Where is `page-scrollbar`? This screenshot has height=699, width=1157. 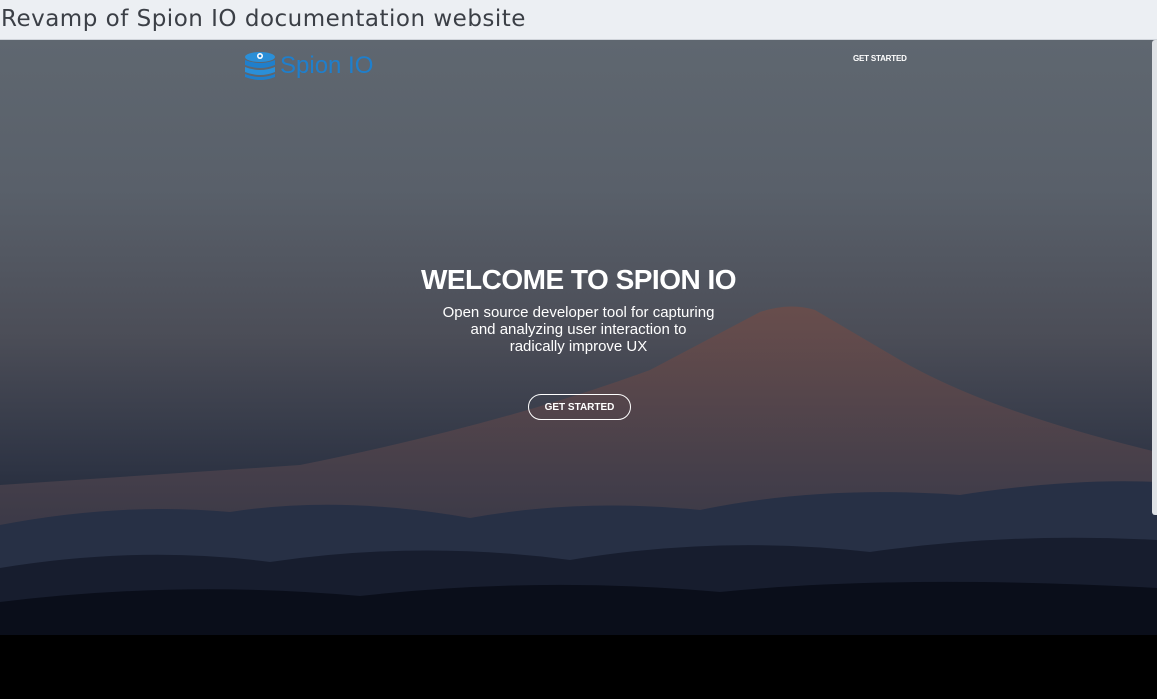
page-scrollbar is located at coordinates (1154, 337).